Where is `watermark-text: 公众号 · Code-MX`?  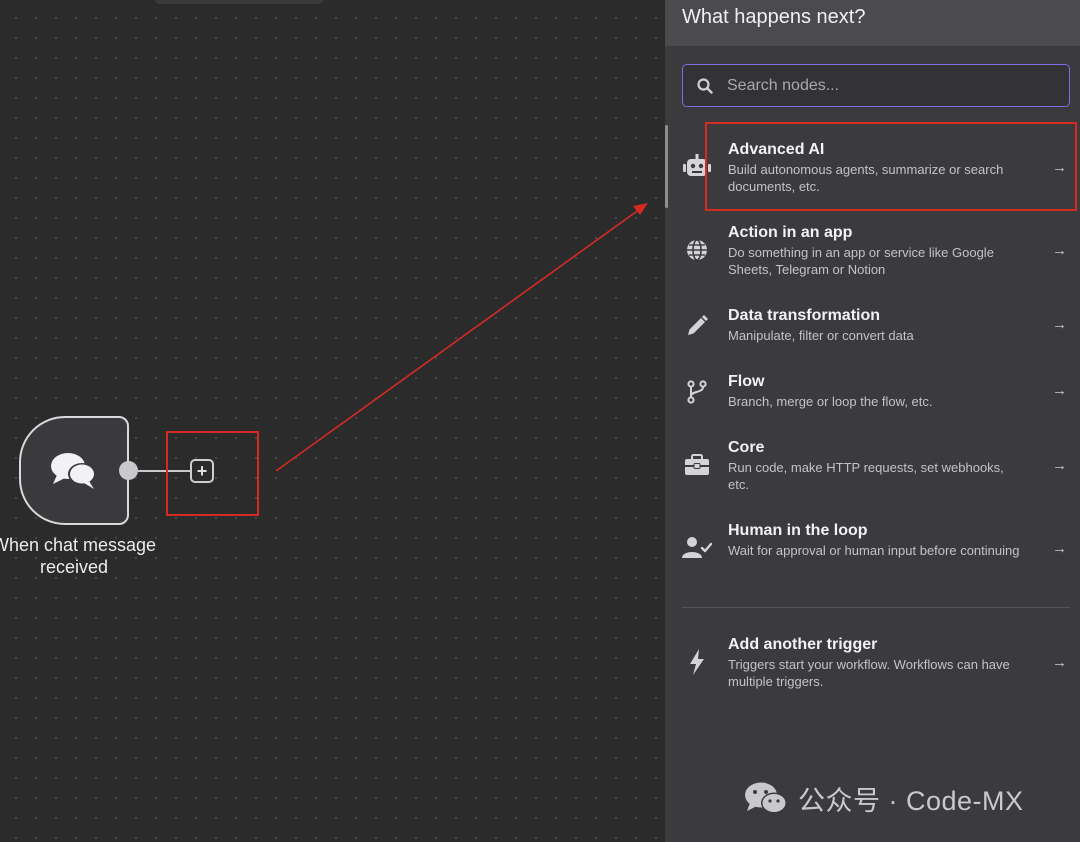 watermark-text: 公众号 · Code-MX is located at coordinates (911, 800).